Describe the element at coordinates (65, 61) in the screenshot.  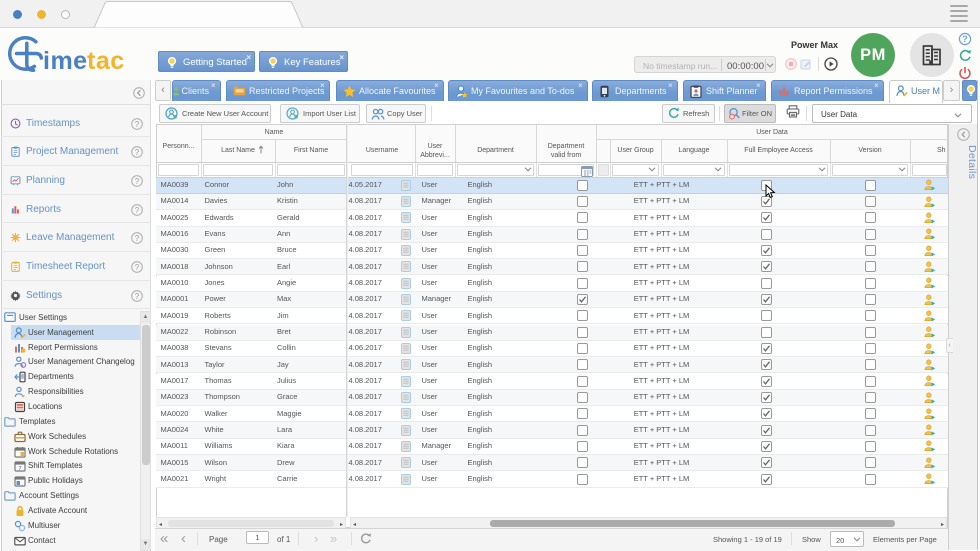
I see `svg-text: ime` at that location.